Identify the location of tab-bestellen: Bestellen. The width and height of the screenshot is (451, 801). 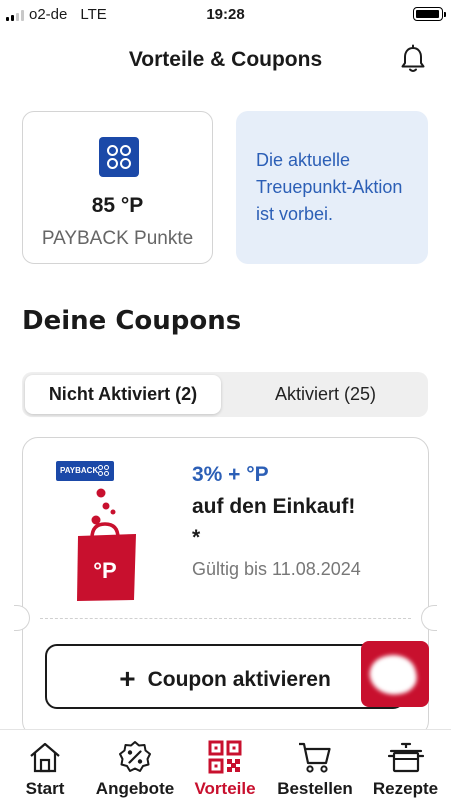
(315, 765).